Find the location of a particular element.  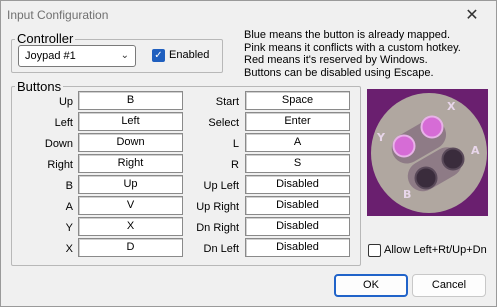

button-label-y: Y is located at coordinates (69, 228).